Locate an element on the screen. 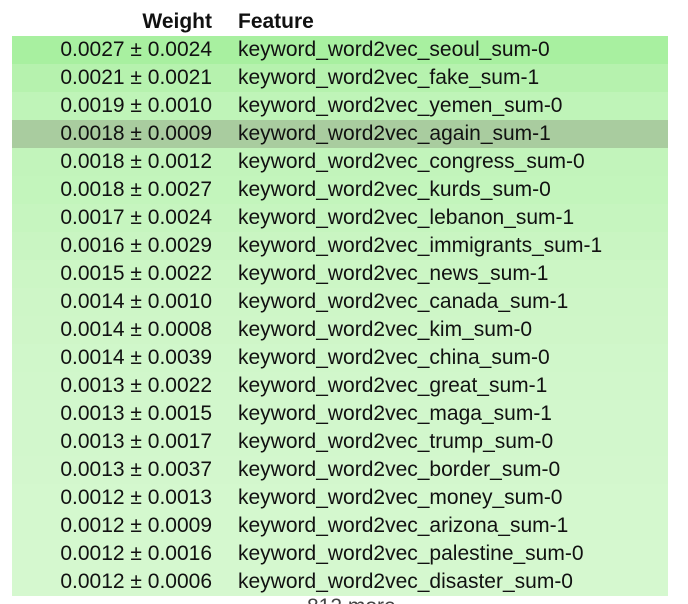 This screenshot has height=604, width=688. weight-cell: 0.0016 ± 0.0029 is located at coordinates (125, 246).